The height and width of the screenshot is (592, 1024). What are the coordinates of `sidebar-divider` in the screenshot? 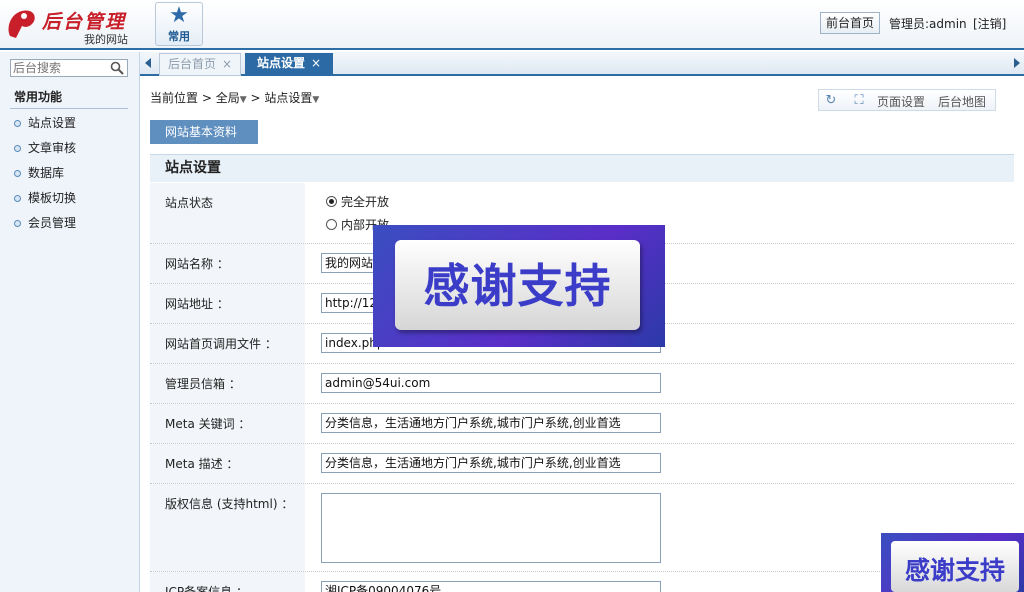 It's located at (69, 108).